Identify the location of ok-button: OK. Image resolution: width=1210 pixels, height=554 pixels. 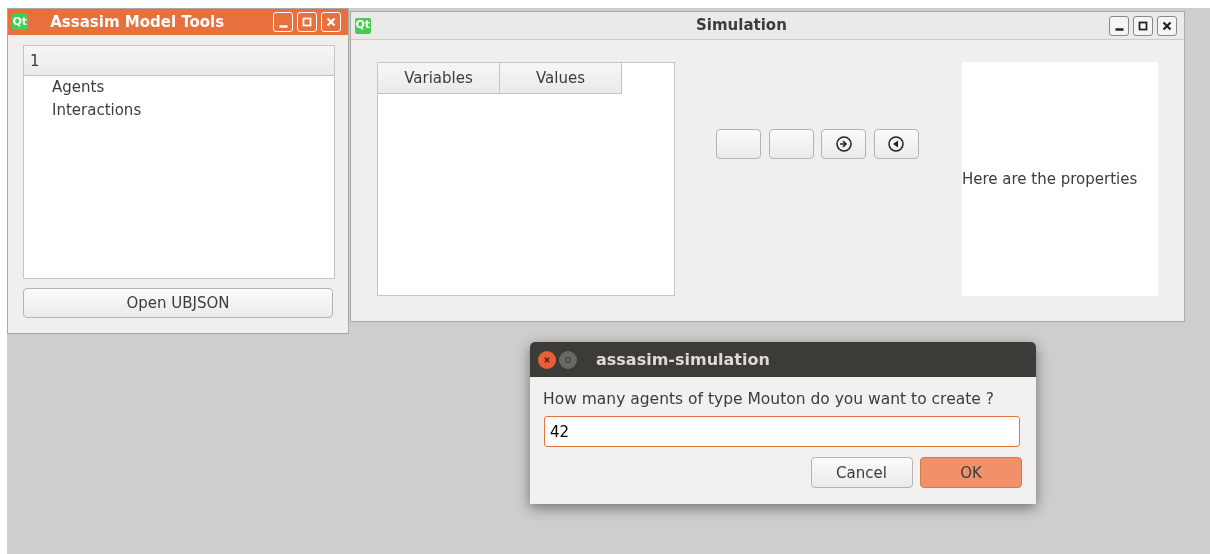
(971, 473).